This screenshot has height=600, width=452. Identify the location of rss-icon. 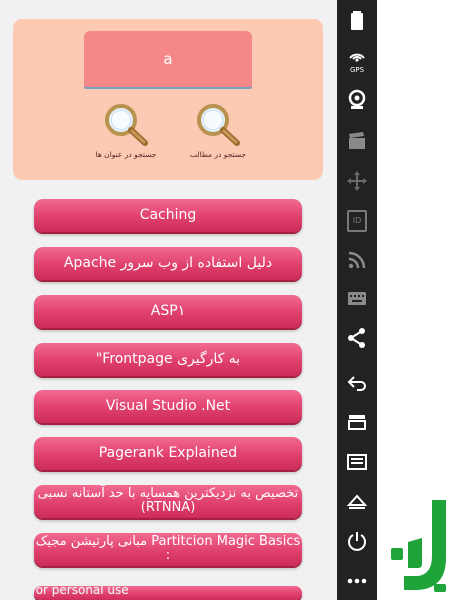
(357, 260).